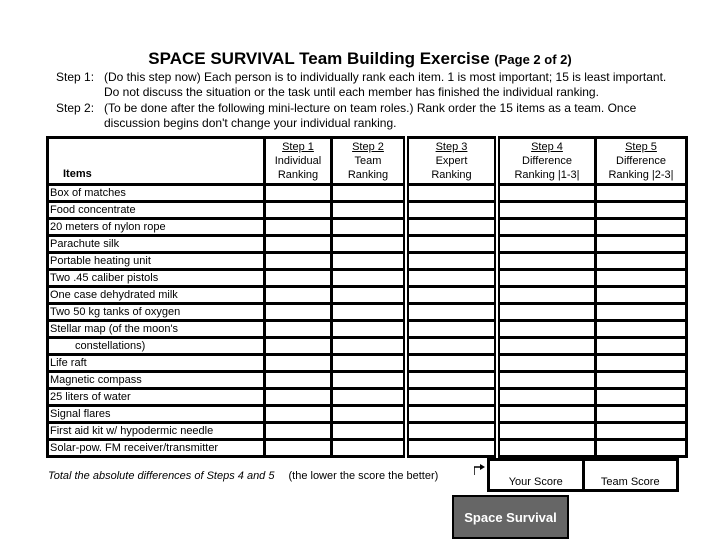 The image size is (720, 540). What do you see at coordinates (156, 261) in the screenshot?
I see `item-name: Portable heating unit` at bounding box center [156, 261].